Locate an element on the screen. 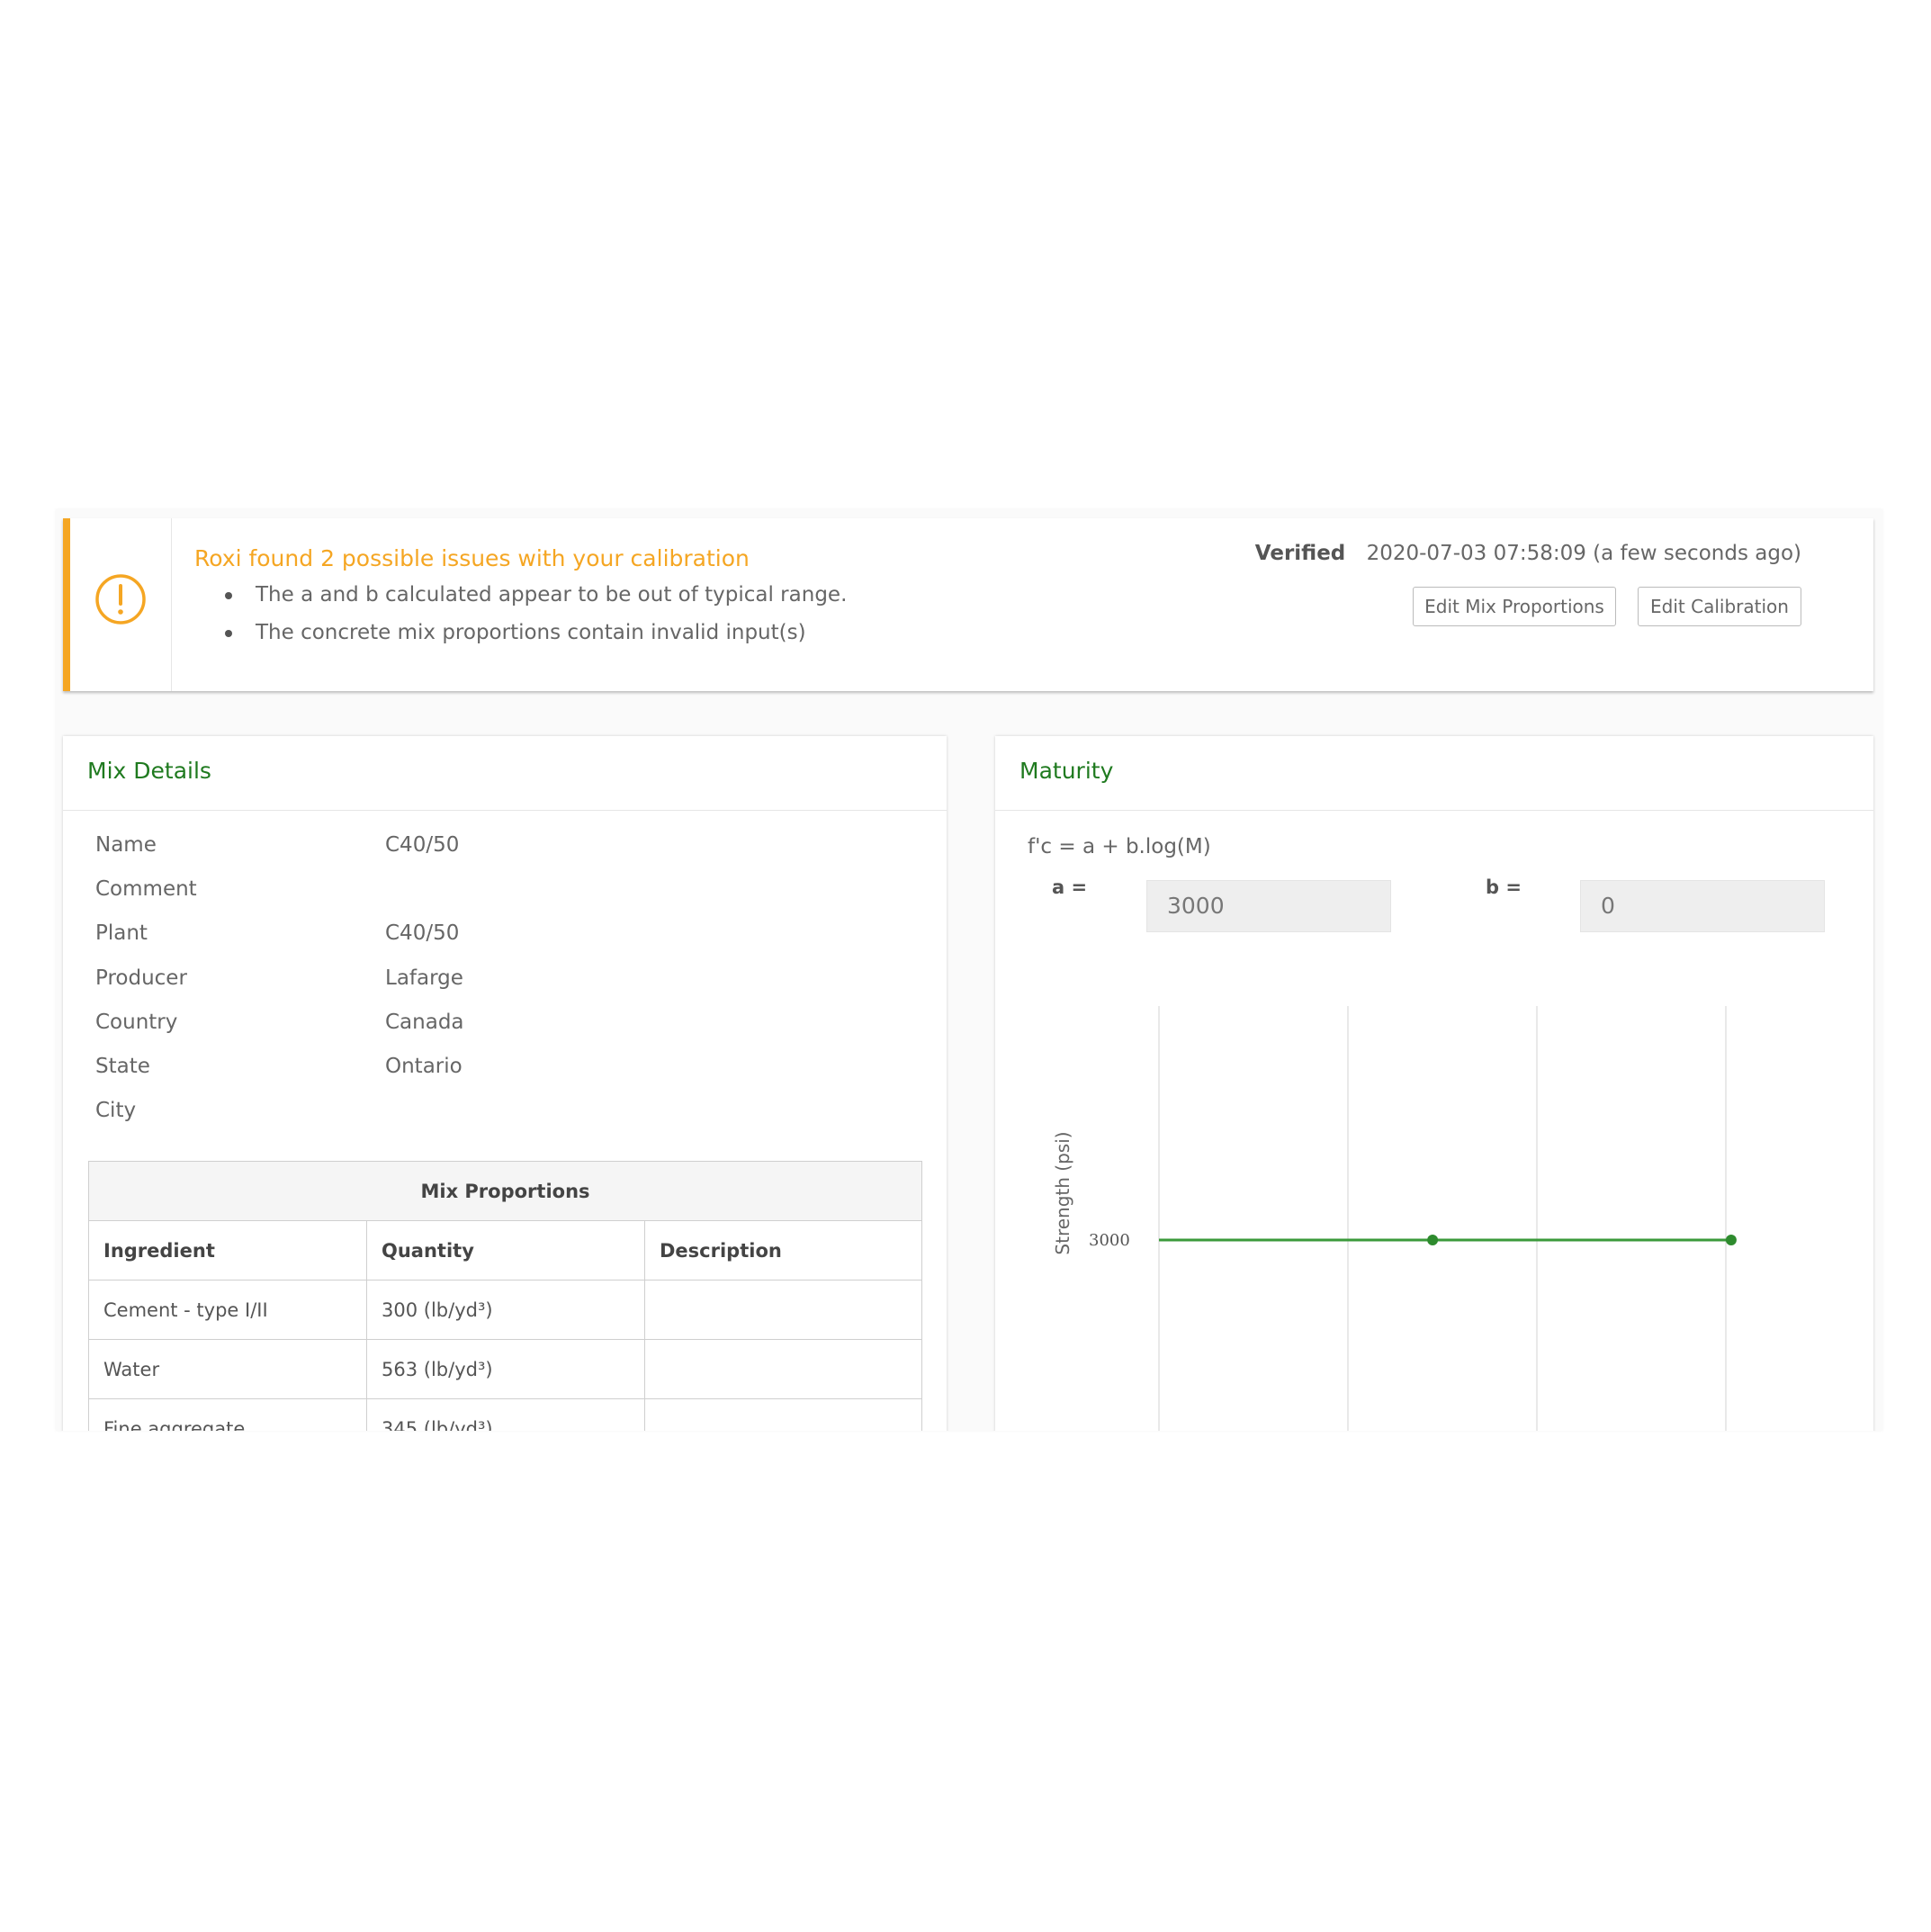 This screenshot has height=1932, width=1931. detail-label: Country is located at coordinates (137, 1022).